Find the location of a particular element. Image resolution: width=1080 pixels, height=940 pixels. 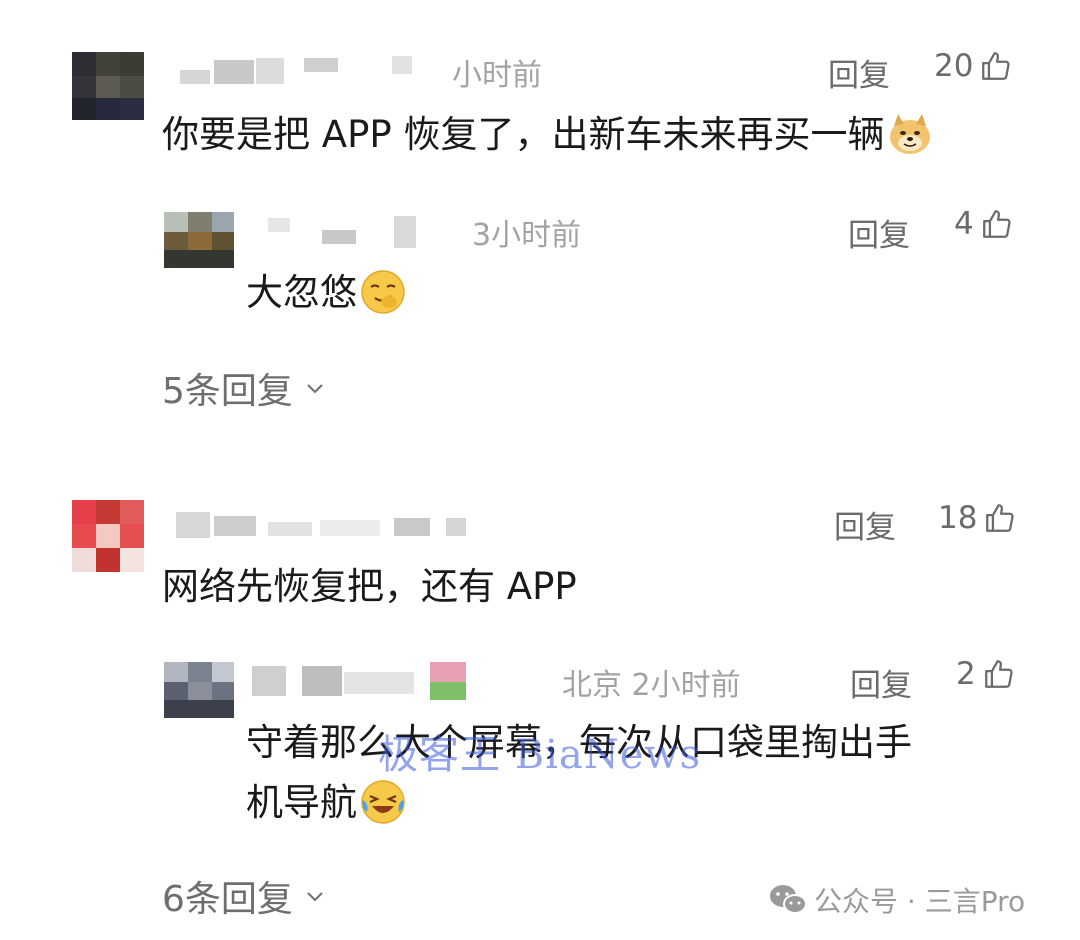

expand-replies-button: 5条回复 is located at coordinates (244, 388).